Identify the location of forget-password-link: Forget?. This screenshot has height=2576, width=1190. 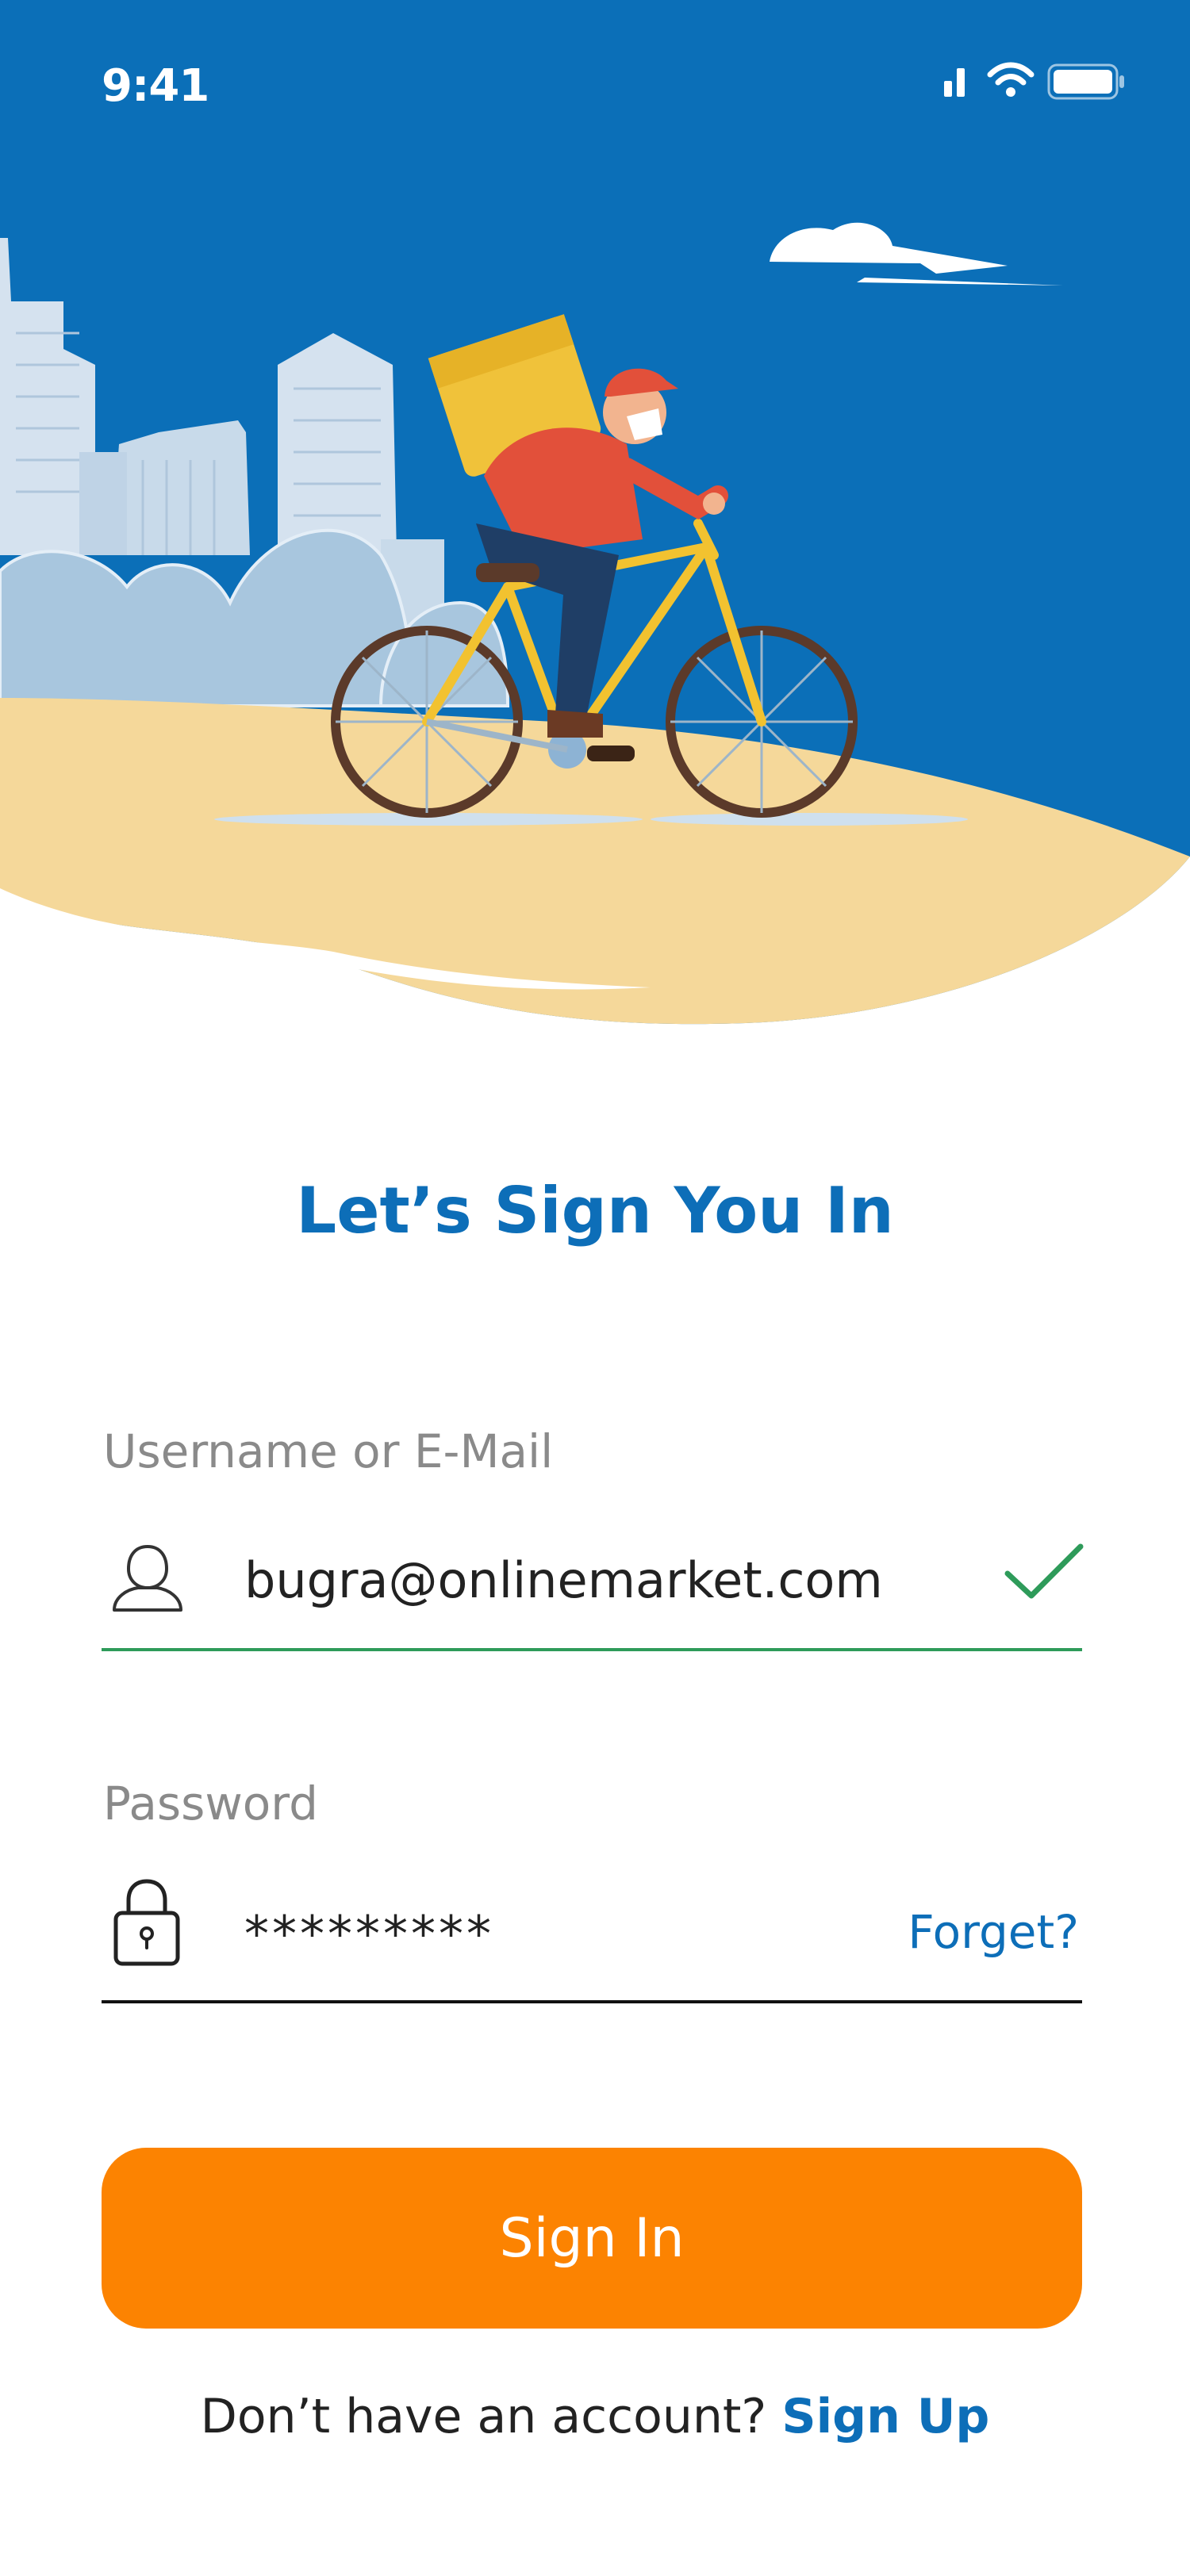
(993, 1932).